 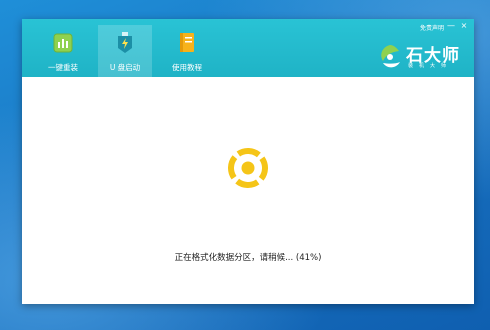 What do you see at coordinates (464, 25) in the screenshot?
I see `close-button: ×` at bounding box center [464, 25].